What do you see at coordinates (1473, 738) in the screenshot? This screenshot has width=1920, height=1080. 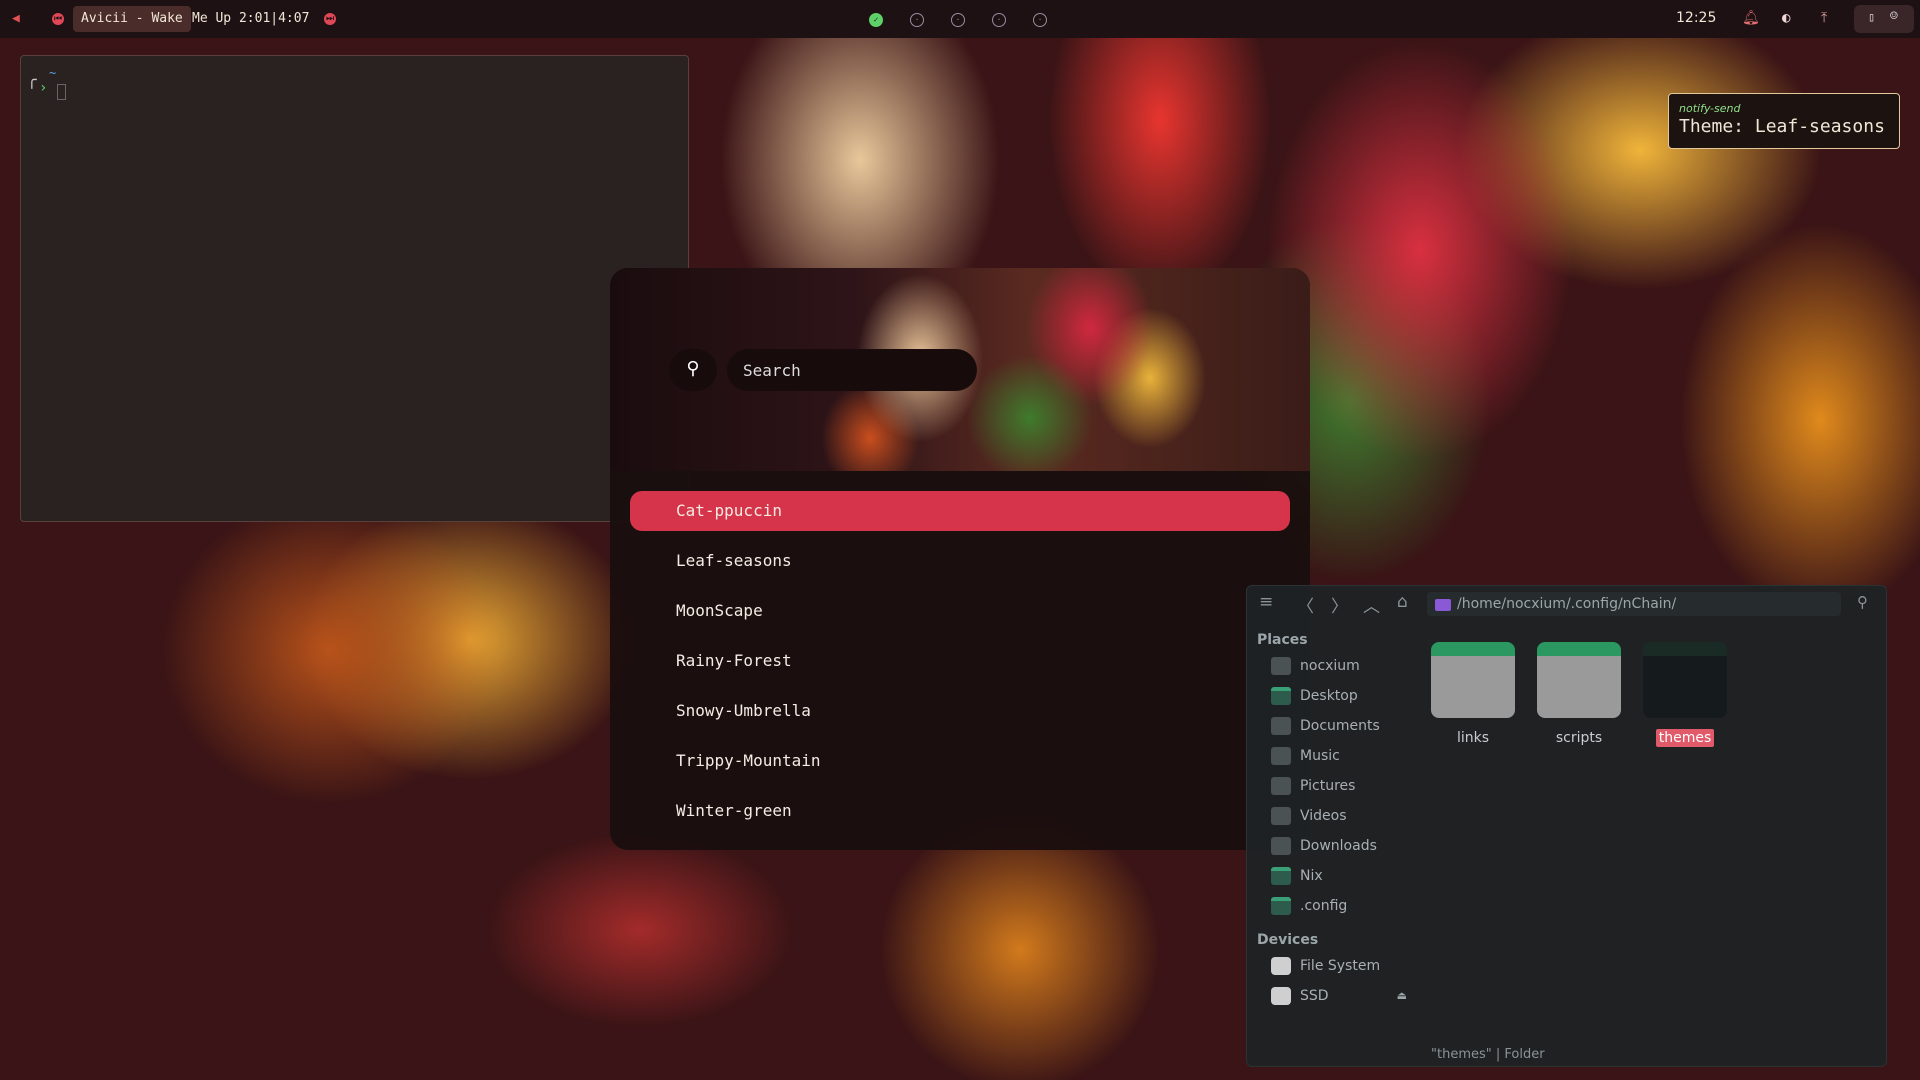 I see `file-label: links` at bounding box center [1473, 738].